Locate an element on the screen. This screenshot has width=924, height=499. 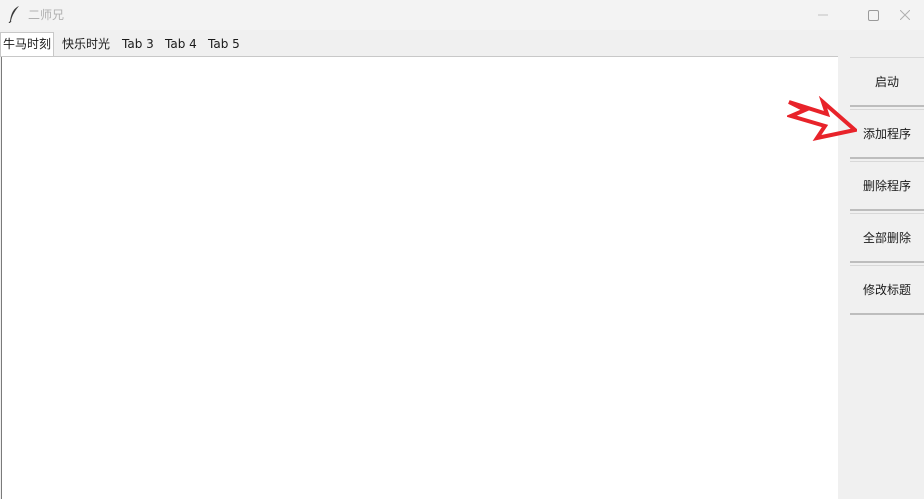
tab-bar: 牛马时刻 快乐时光 Tab 3 Tab 4 Tab 5 is located at coordinates (419, 44).